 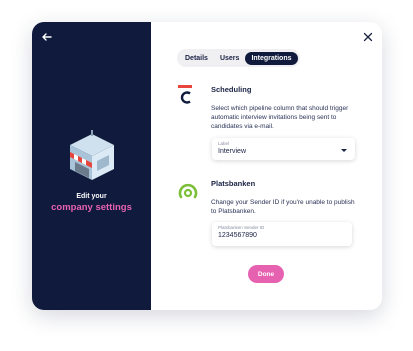 What do you see at coordinates (196, 58) in the screenshot?
I see `tab-details: Details` at bounding box center [196, 58].